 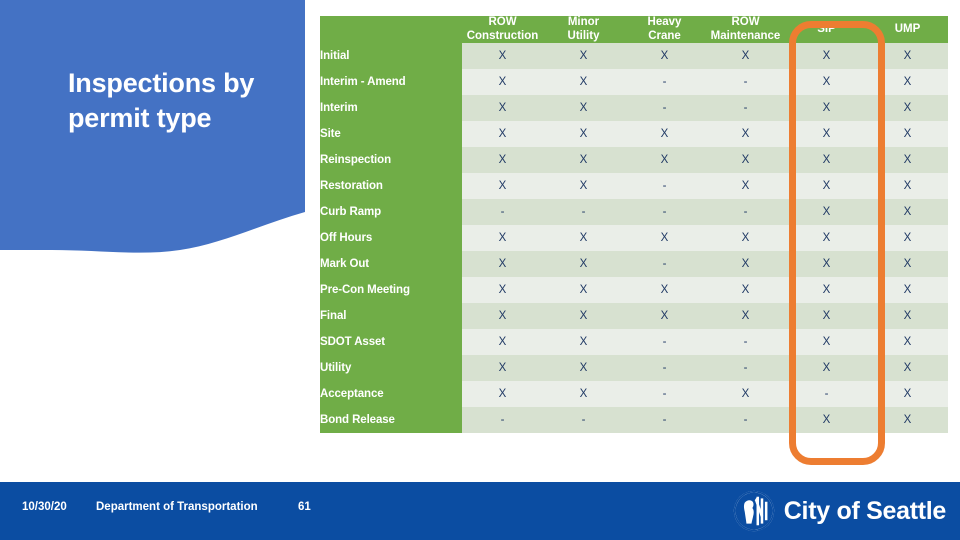 I want to click on table-row: Acceptance X X - X - X, so click(x=634, y=394).